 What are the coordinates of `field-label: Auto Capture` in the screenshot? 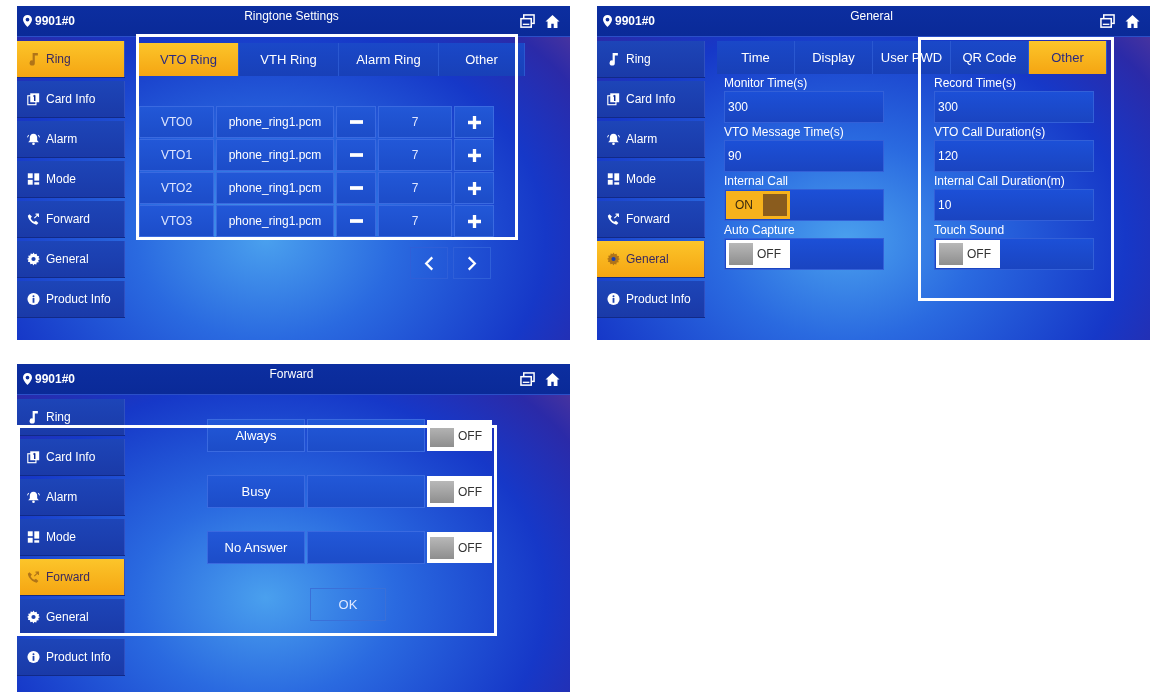 It's located at (760, 230).